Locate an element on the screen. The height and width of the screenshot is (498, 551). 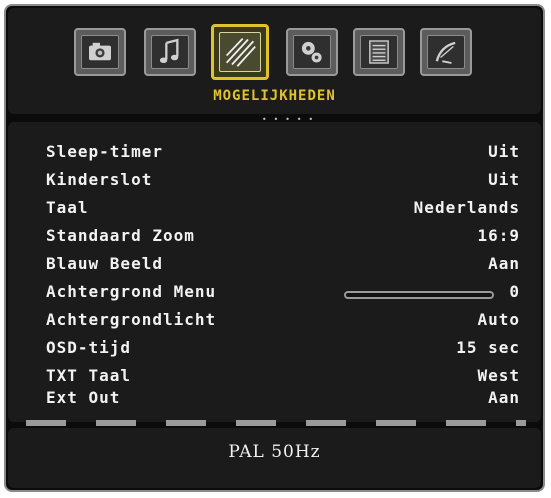
setting-label: Ext Out is located at coordinates (83, 397).